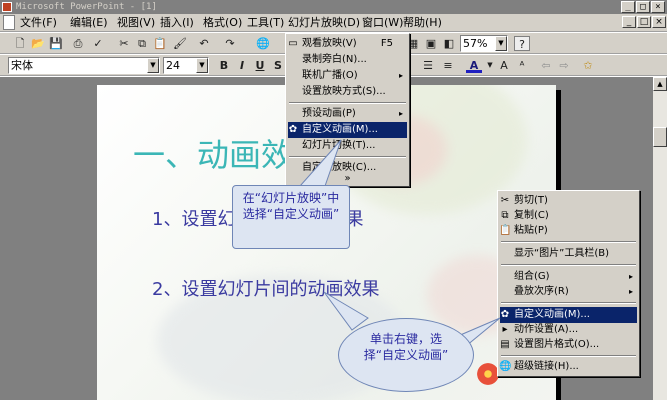 Image resolution: width=667 pixels, height=400 pixels. I want to click on callout-right-click-tip: 单击右键，选择“自定义动画”, so click(406, 355).